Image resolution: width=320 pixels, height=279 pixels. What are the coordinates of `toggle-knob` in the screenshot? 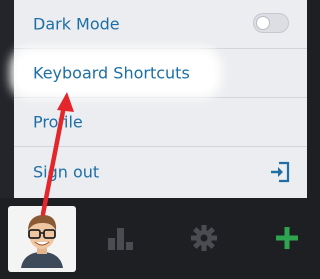 It's located at (263, 23).